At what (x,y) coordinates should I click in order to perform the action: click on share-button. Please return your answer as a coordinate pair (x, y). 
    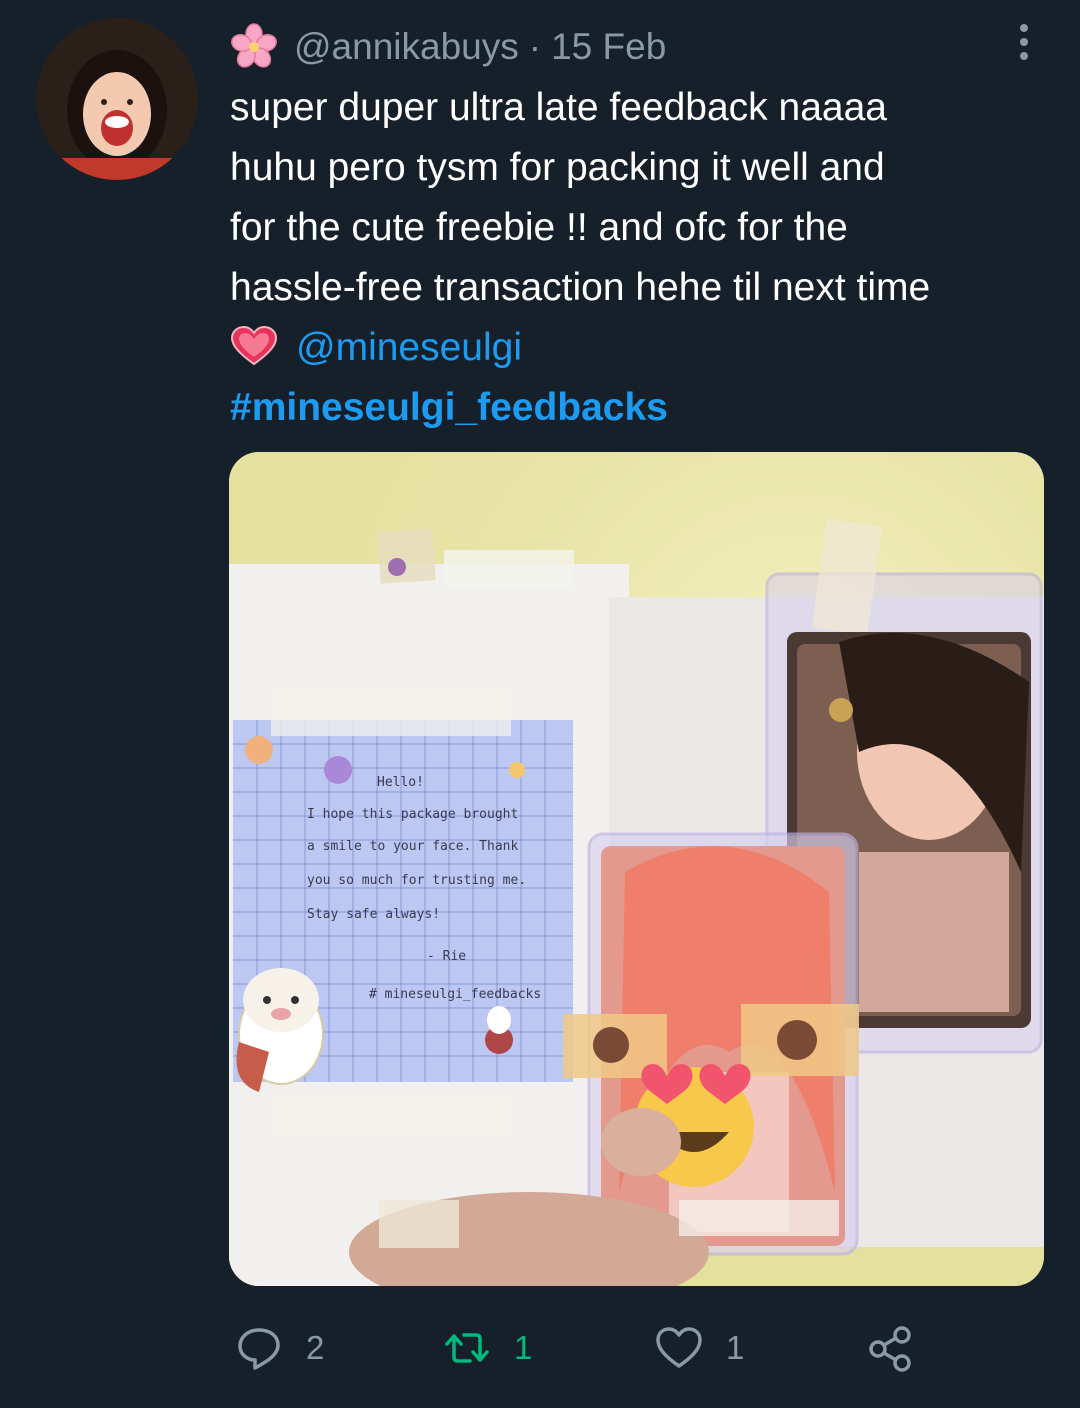
    Looking at the image, I should click on (902, 1348).